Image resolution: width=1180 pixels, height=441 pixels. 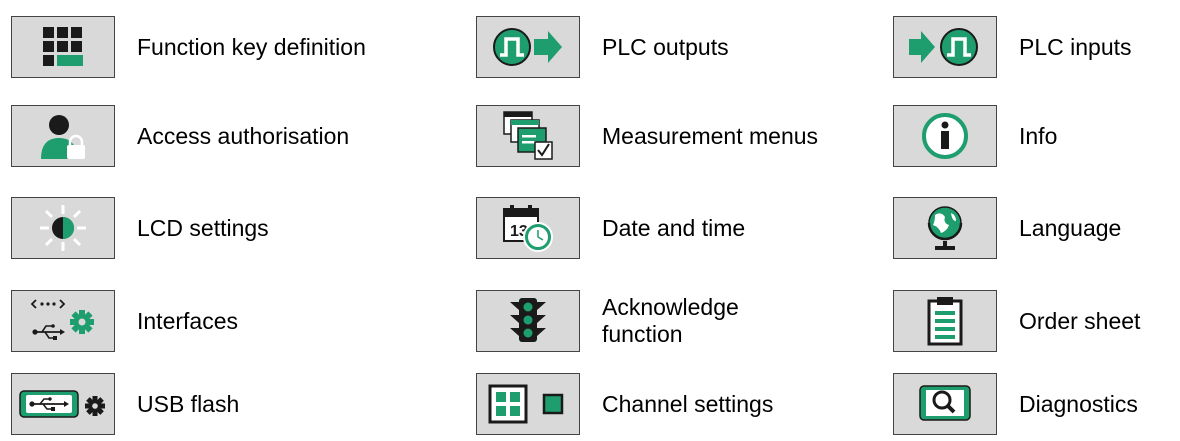 What do you see at coordinates (1080, 320) in the screenshot?
I see `menu-label: Order sheet` at bounding box center [1080, 320].